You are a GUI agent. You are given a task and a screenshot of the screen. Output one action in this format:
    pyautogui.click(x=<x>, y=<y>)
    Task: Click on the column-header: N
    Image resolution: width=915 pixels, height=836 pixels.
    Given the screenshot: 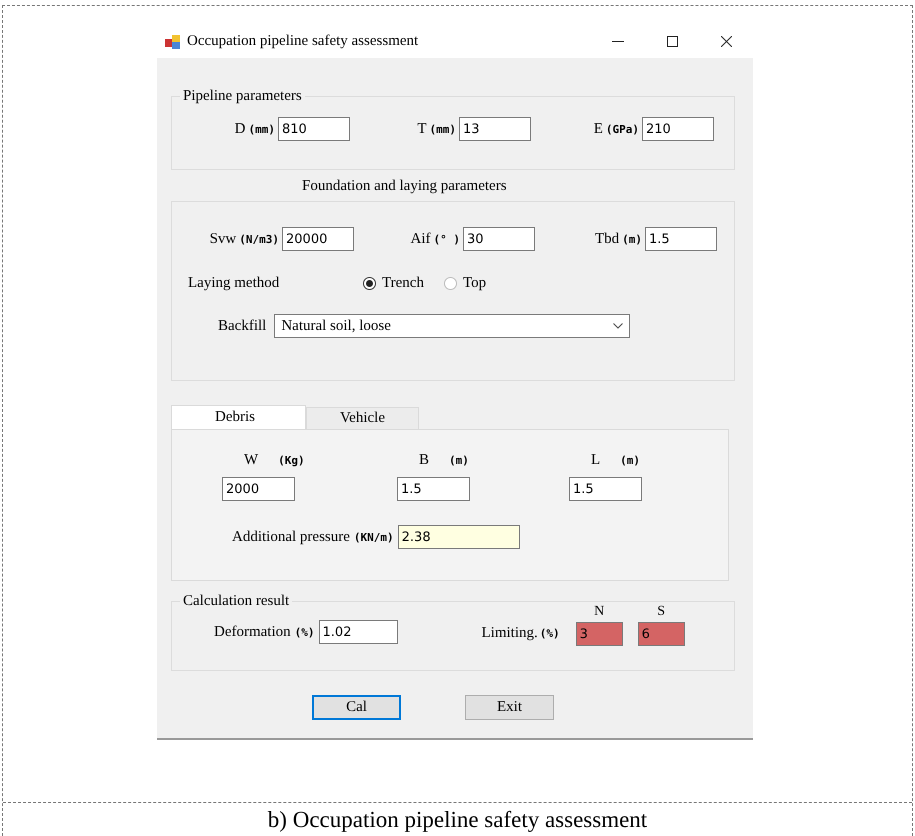 What is the action you would take?
    pyautogui.click(x=599, y=612)
    